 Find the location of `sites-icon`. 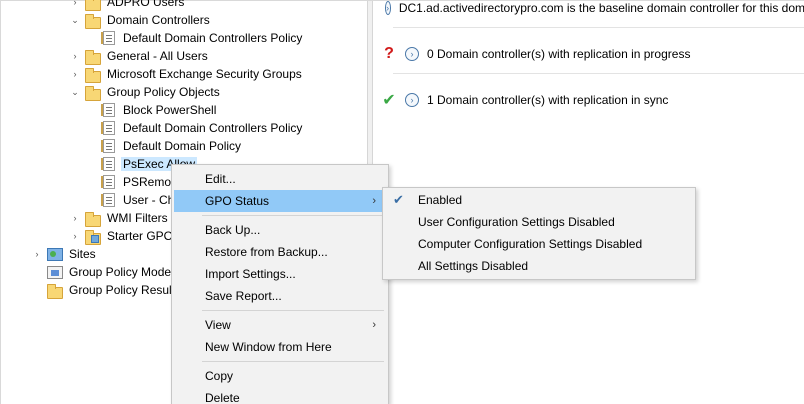

sites-icon is located at coordinates (55, 254).